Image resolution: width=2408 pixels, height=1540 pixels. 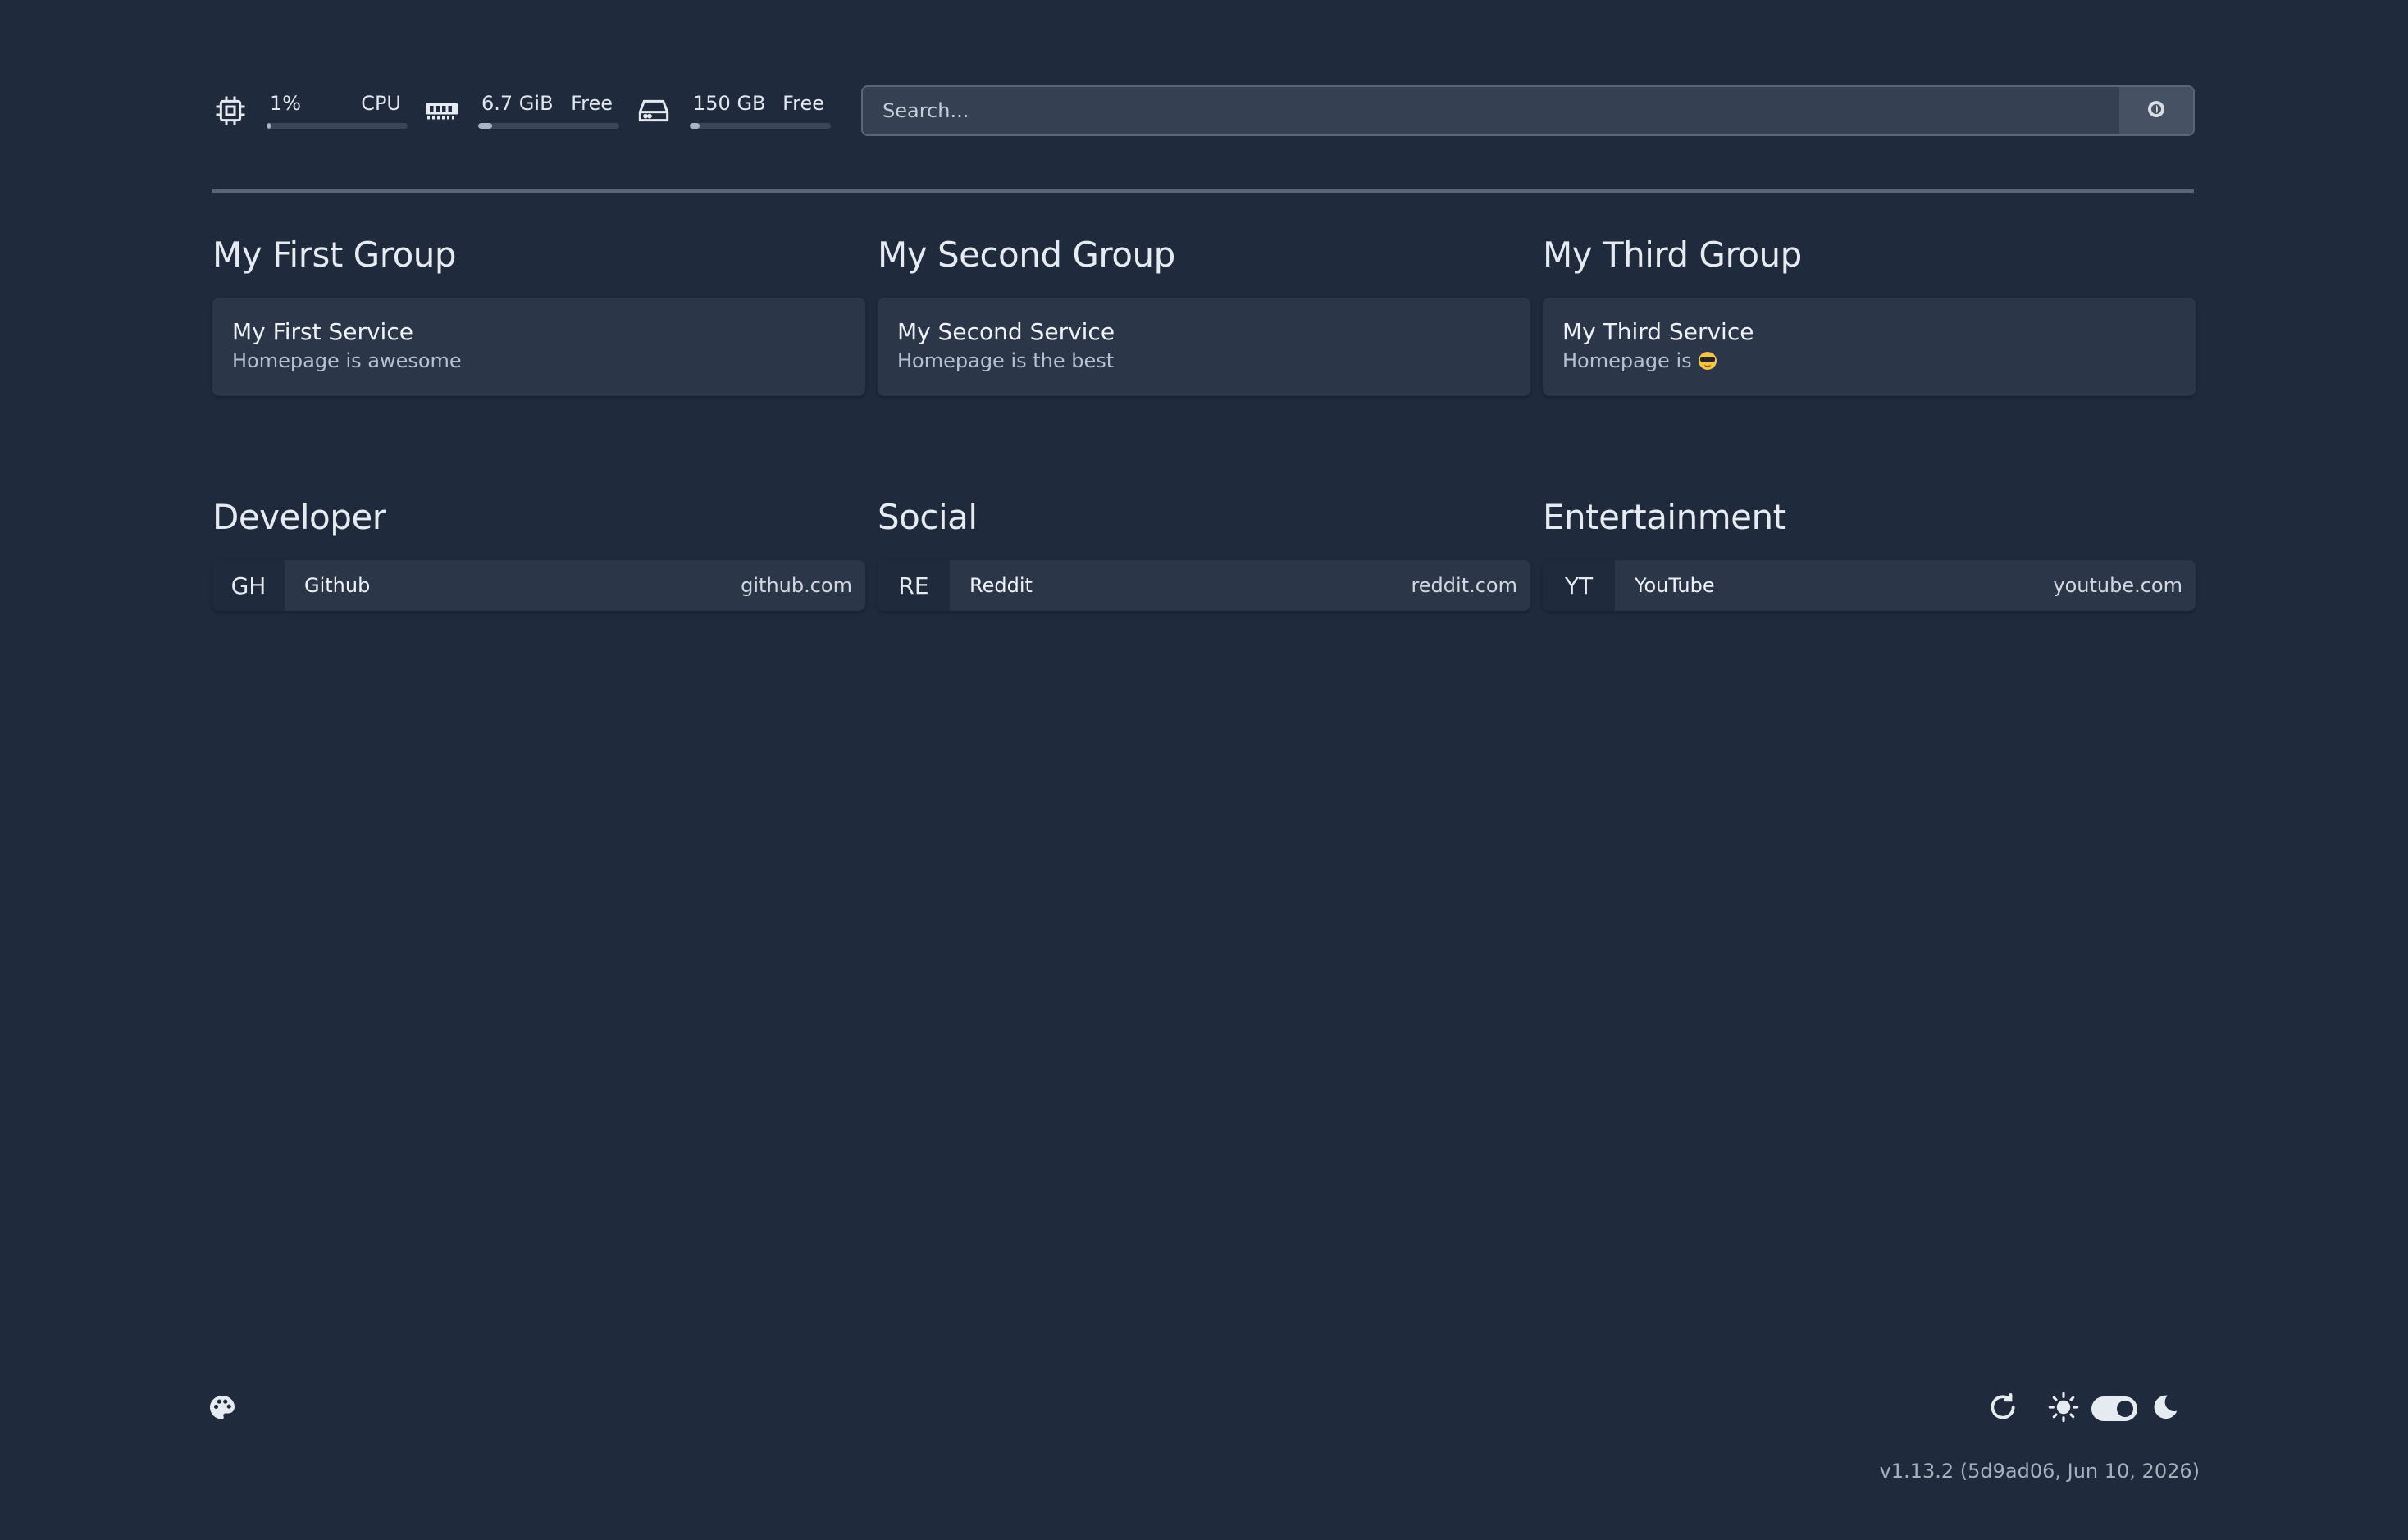 I want to click on bookmark-name: Github, so click(x=338, y=585).